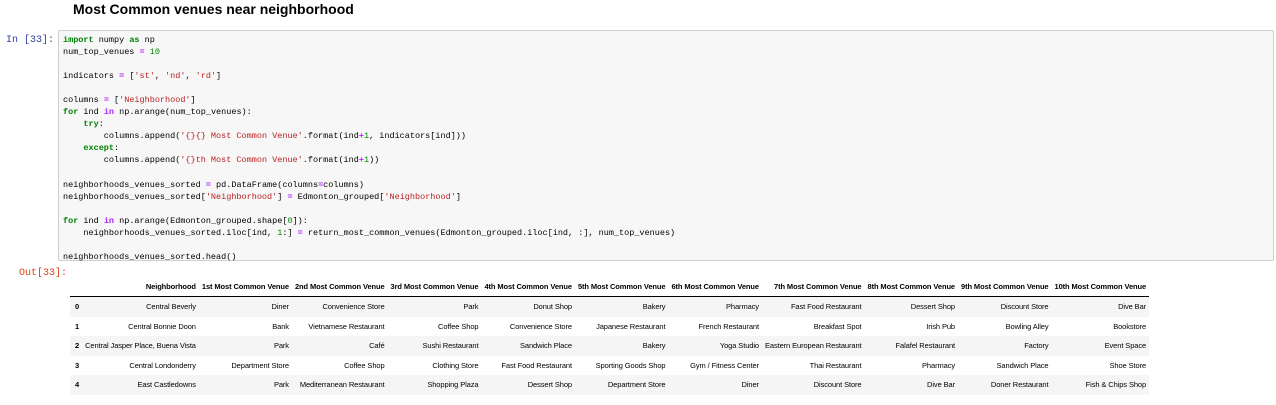 This screenshot has width=1276, height=405. Describe the element at coordinates (630, 365) in the screenshot. I see `table-cell: Sporting Goods Shop` at that location.